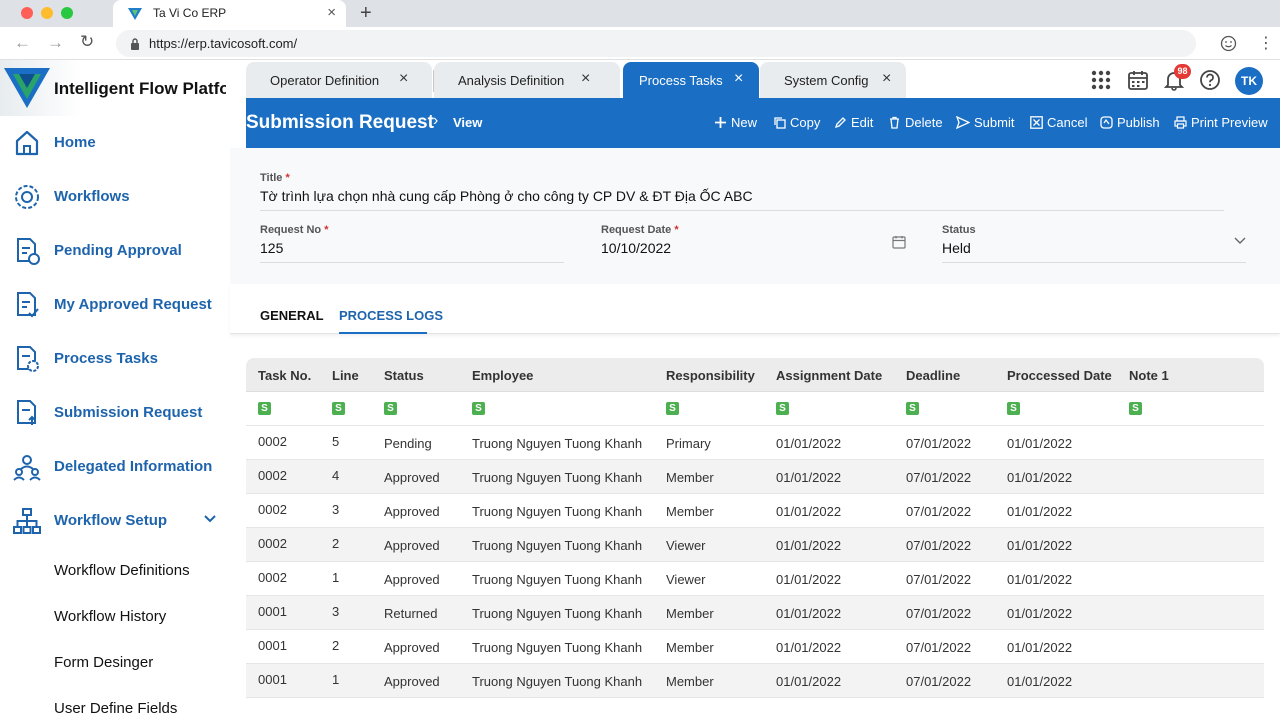 The width and height of the screenshot is (1280, 720). Describe the element at coordinates (27, 13) in the screenshot. I see `close-window-button` at that location.